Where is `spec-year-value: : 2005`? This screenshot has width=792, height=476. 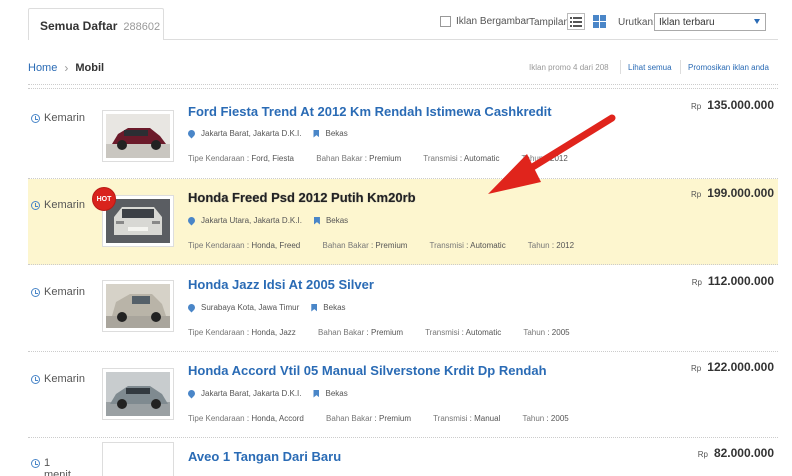
spec-year-value: : 2005 is located at coordinates (558, 332).